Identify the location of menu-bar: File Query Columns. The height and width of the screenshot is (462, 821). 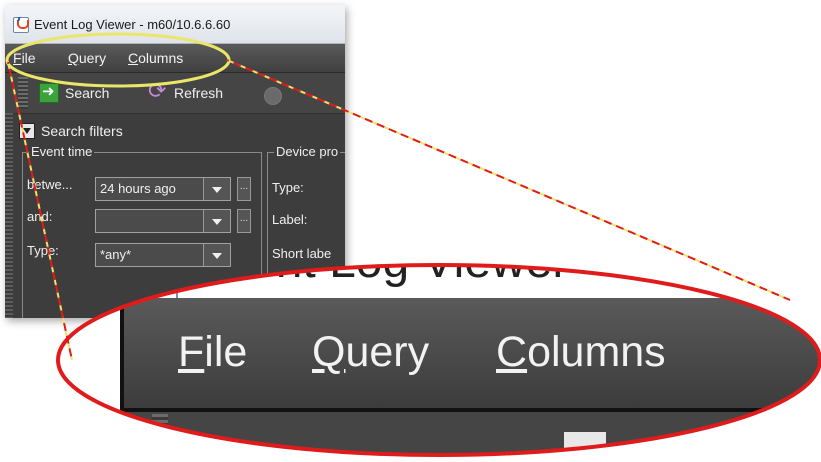
(175, 58).